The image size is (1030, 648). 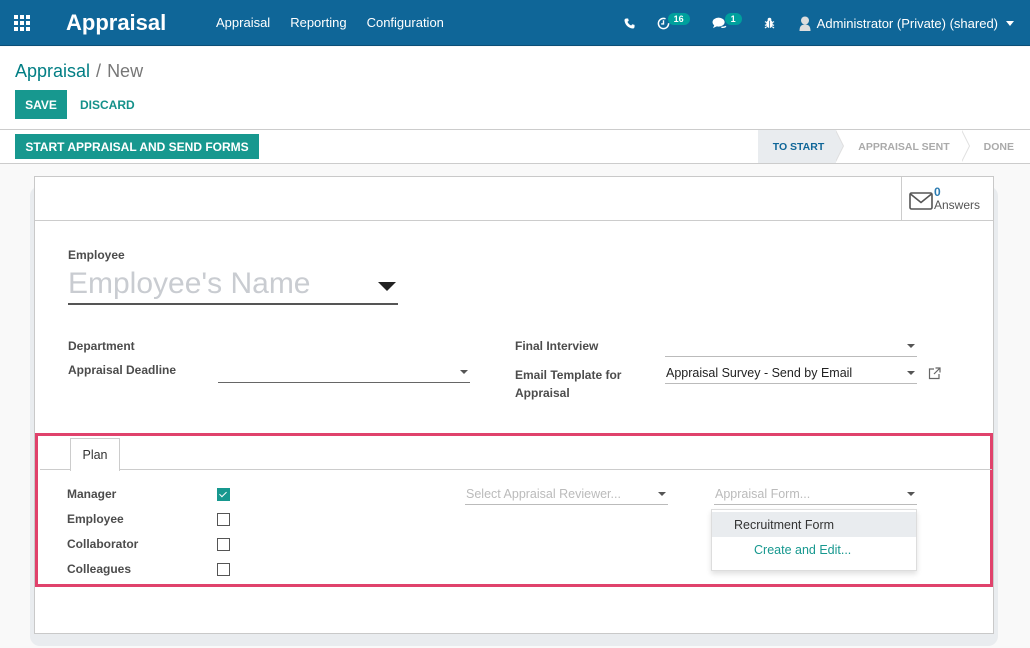 What do you see at coordinates (568, 384) in the screenshot?
I see `email-template-label: Email Template for Appraisal` at bounding box center [568, 384].